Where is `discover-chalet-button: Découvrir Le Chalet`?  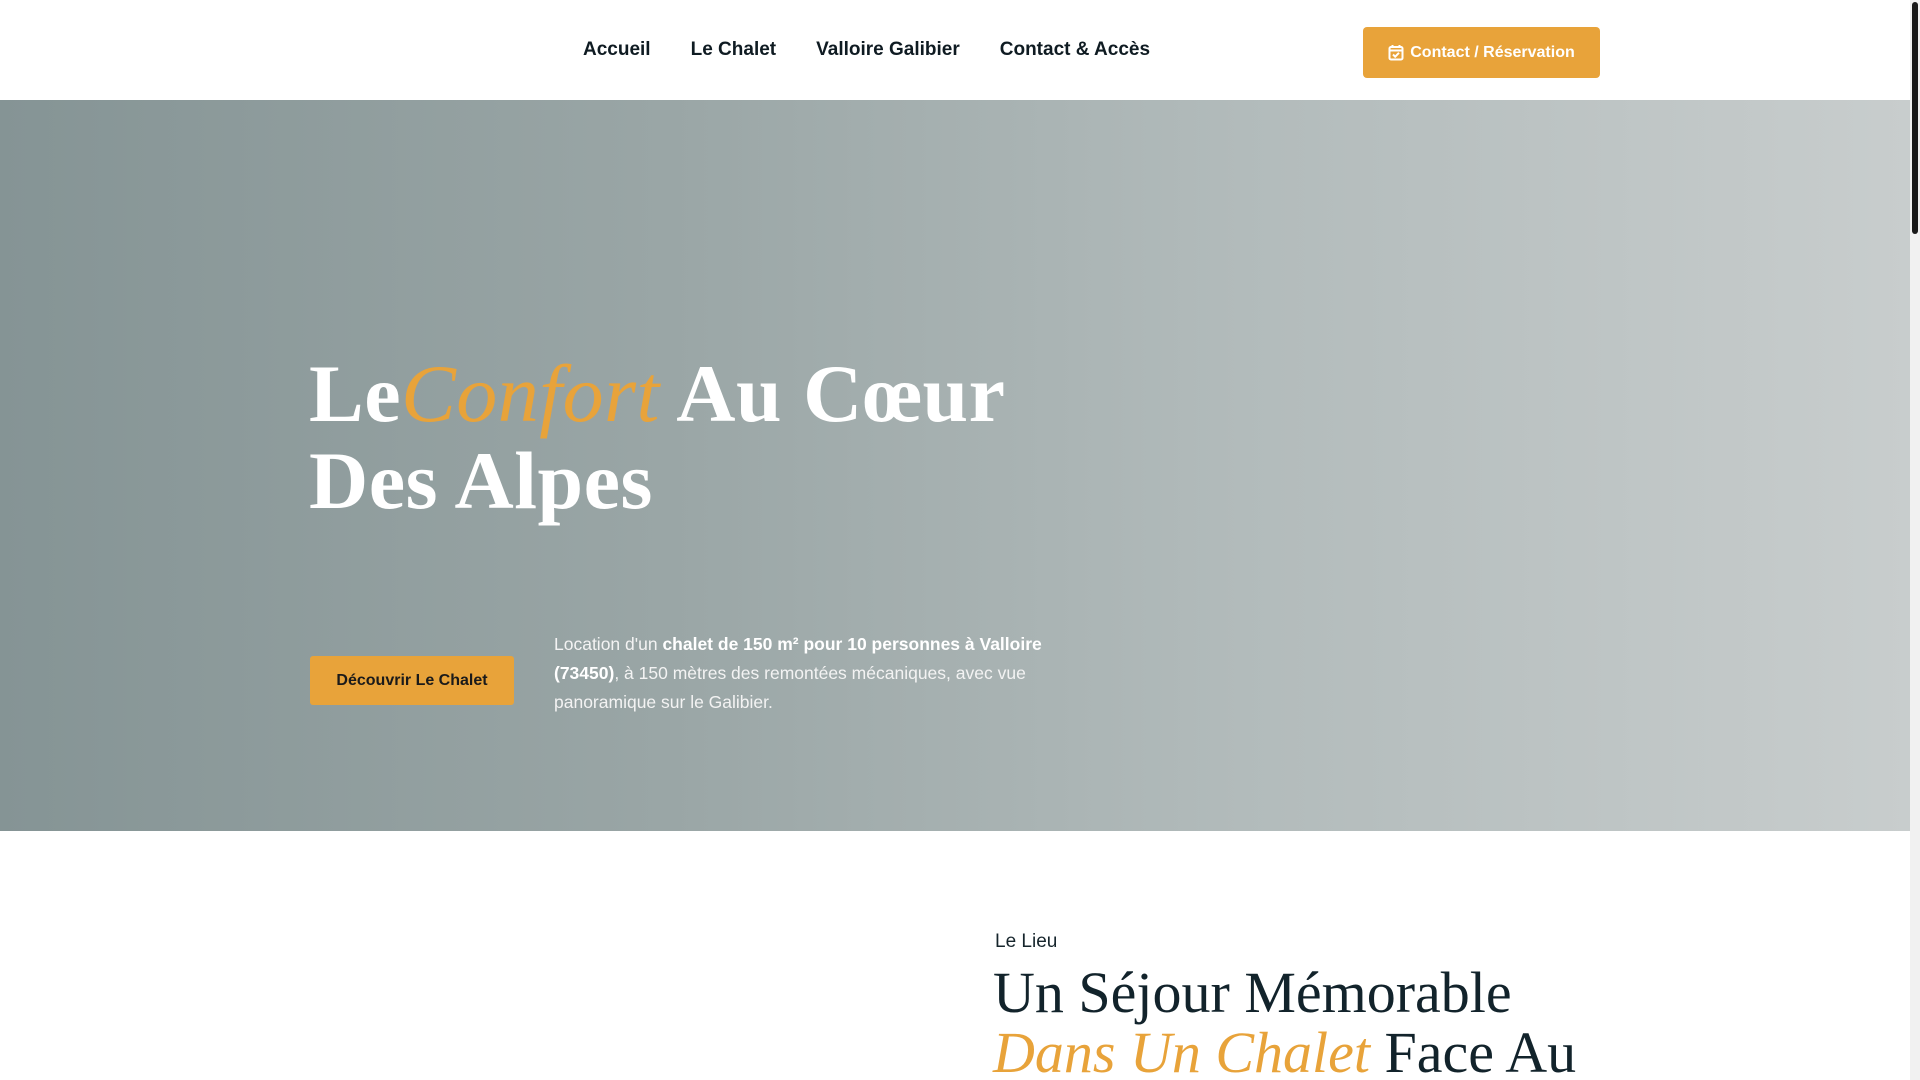 discover-chalet-button: Découvrir Le Chalet is located at coordinates (412, 680).